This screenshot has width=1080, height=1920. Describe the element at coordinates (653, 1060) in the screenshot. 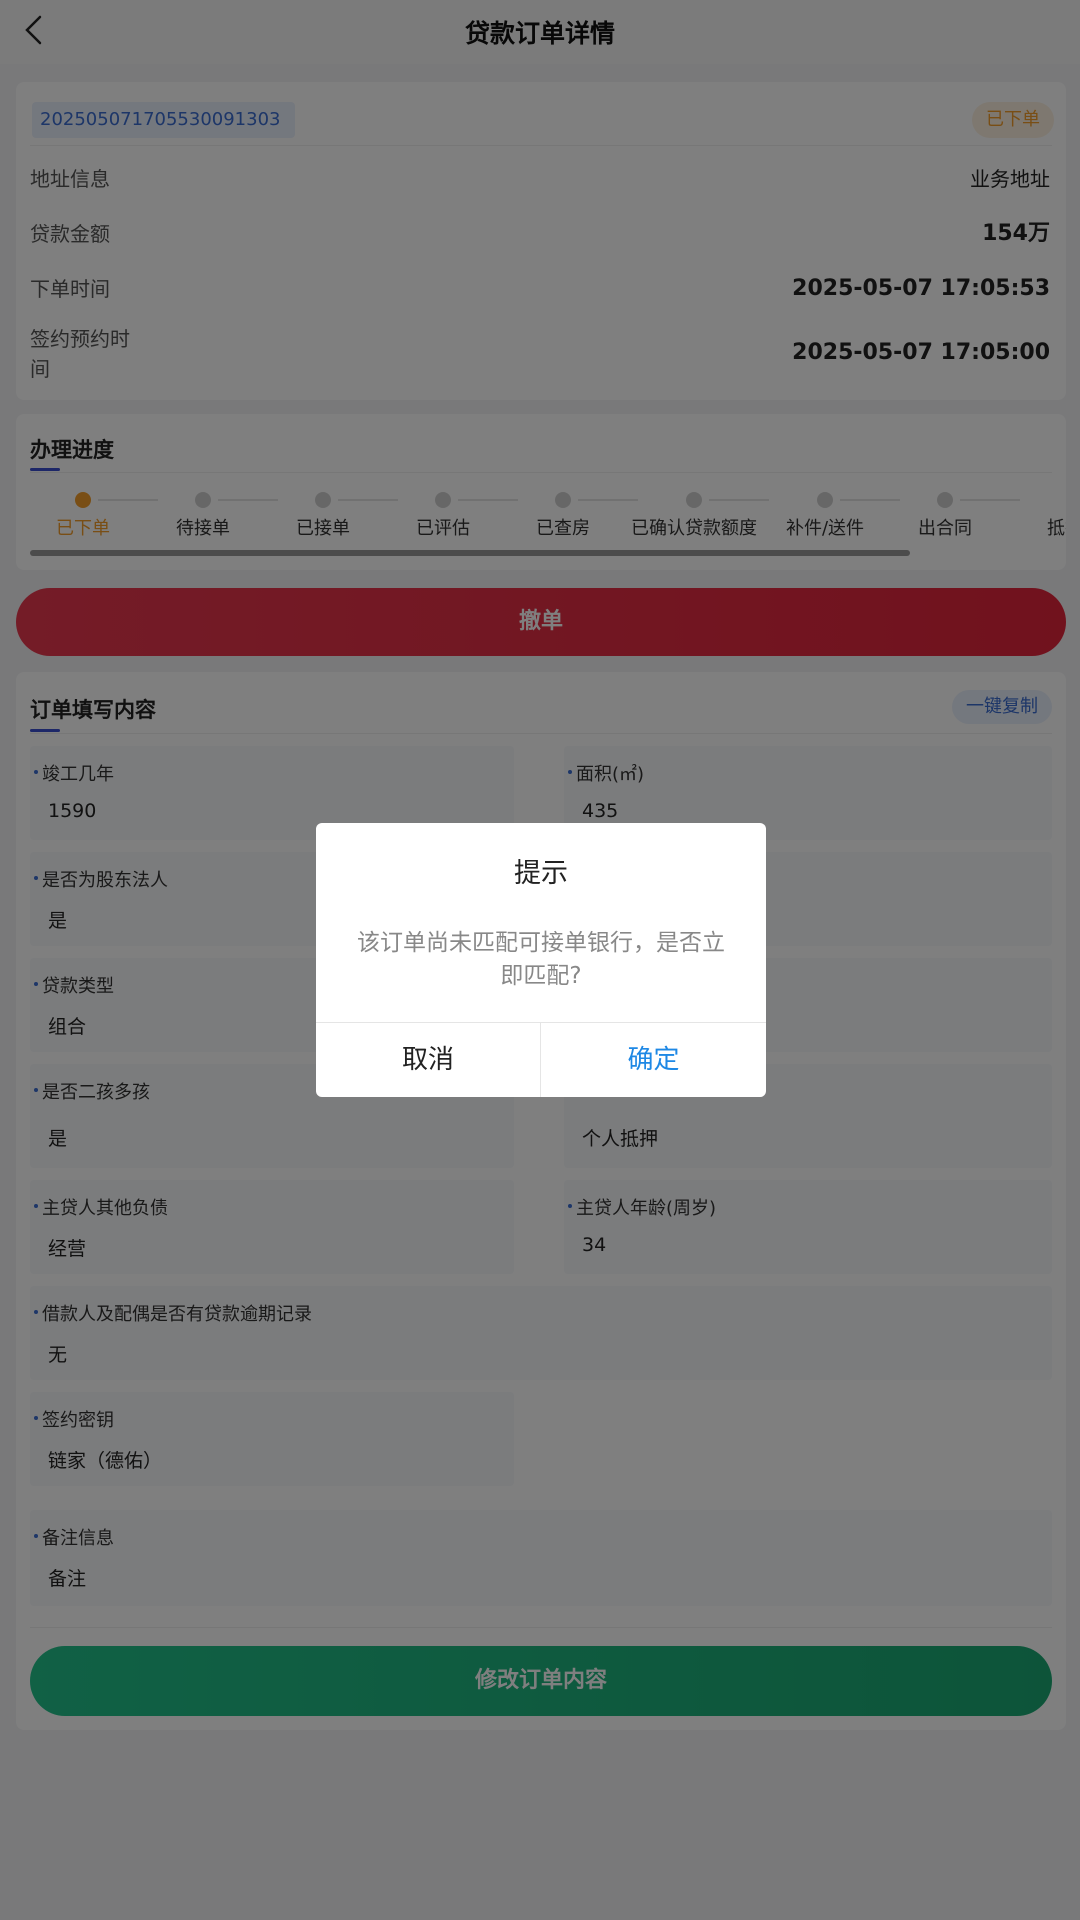

I see `dialog-confirm-button: 确定` at that location.